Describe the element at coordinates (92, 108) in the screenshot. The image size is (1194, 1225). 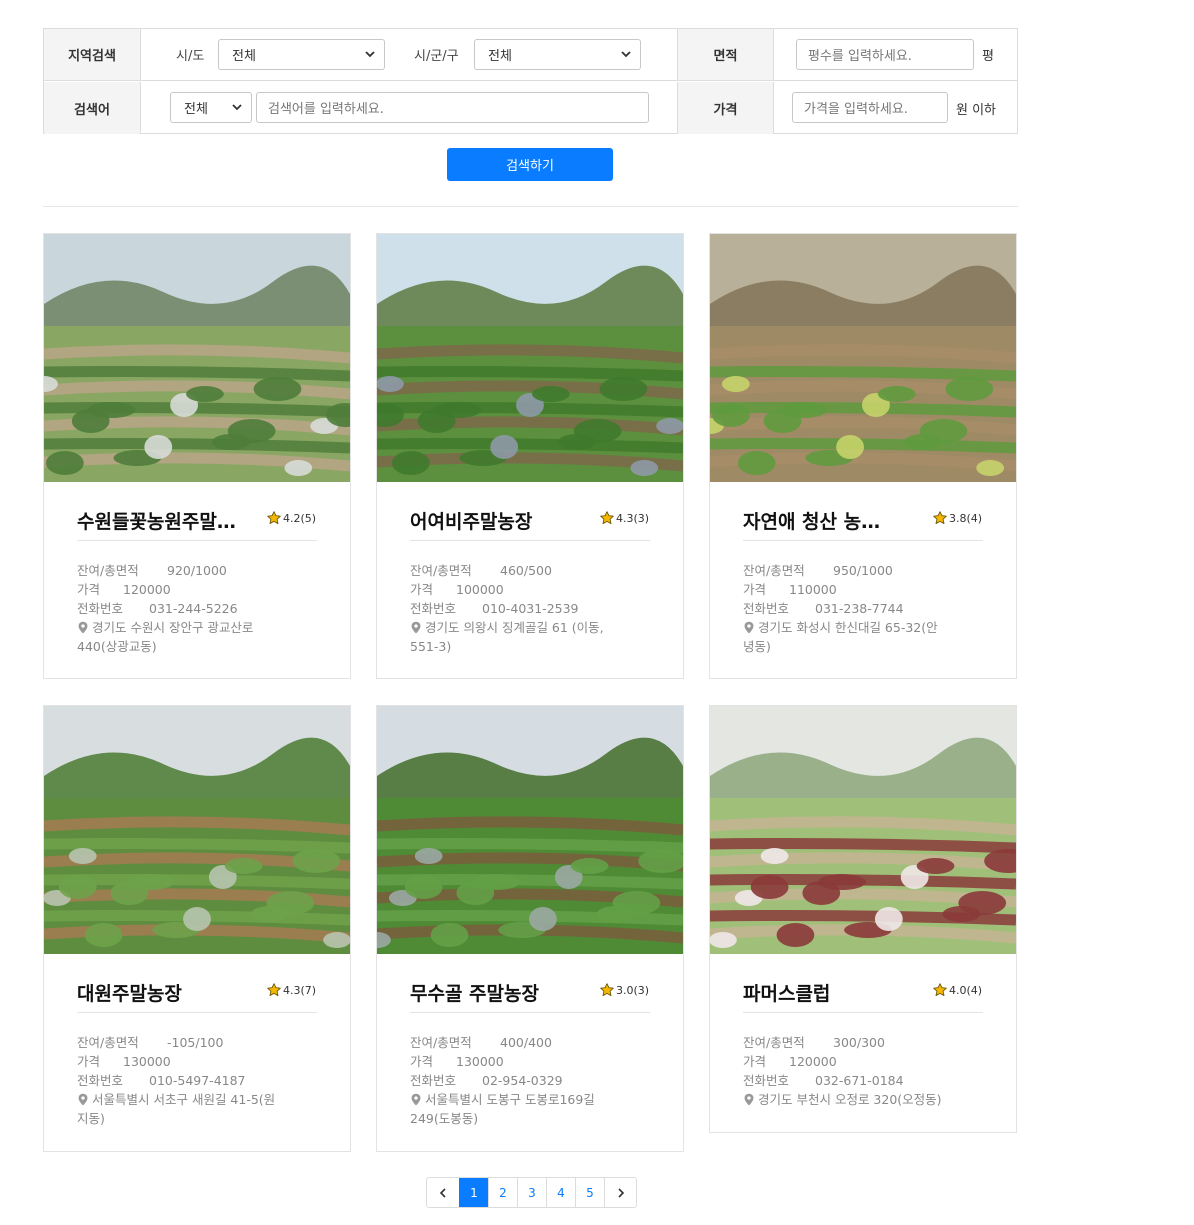
I see `keyword-label: 검색어` at that location.